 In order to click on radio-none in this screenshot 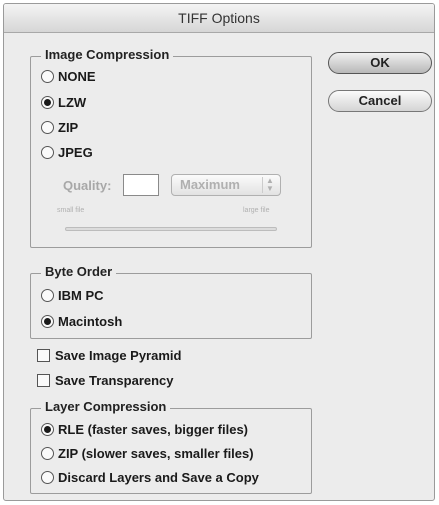, I will do `click(47, 76)`.